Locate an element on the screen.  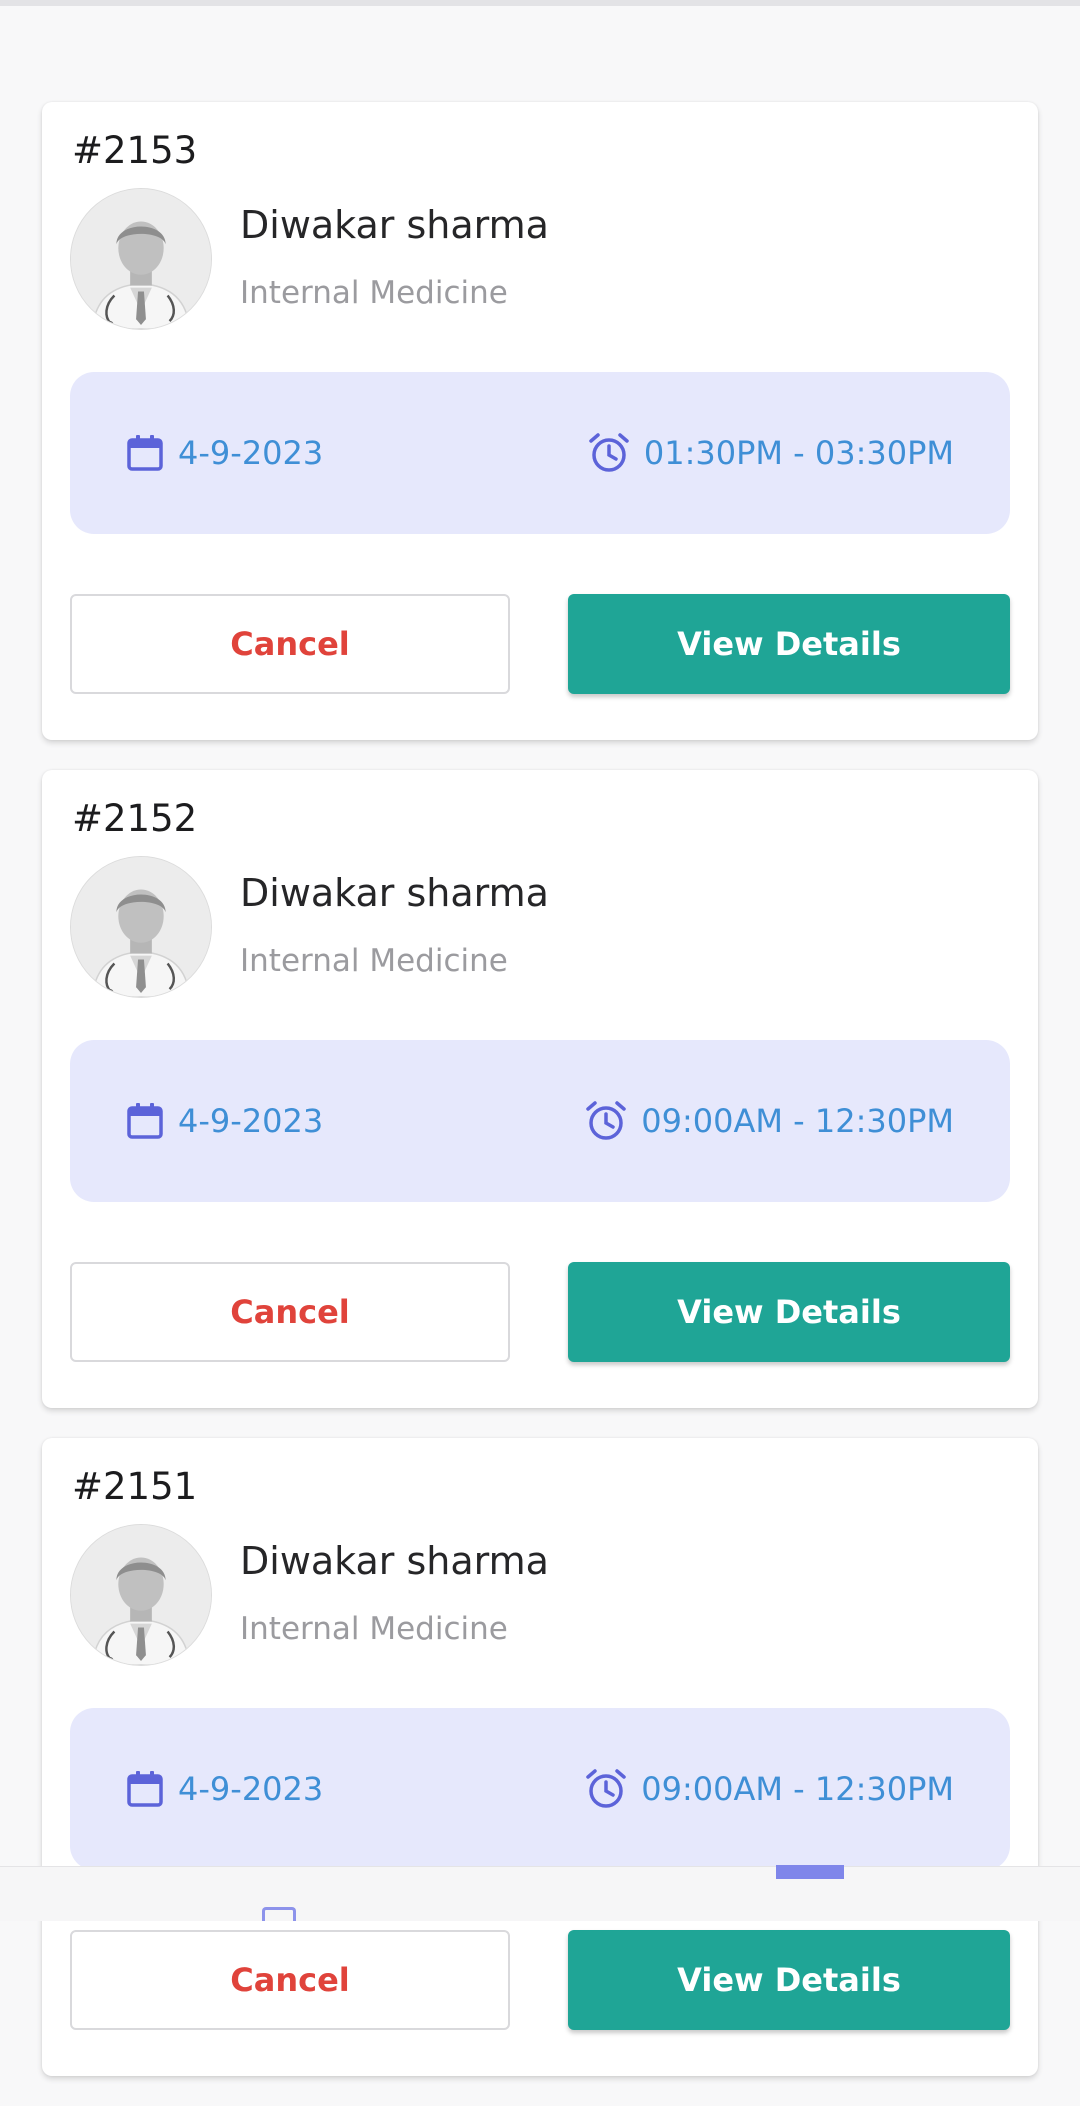
appointment-time-text: 01:30PM - 03:30PM is located at coordinates (798, 453).